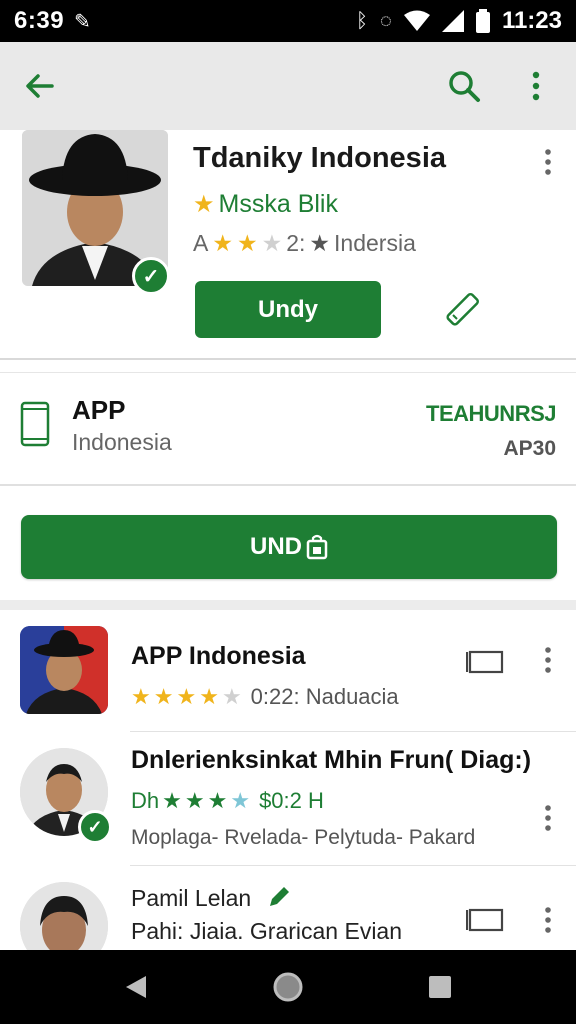 The width and height of the screenshot is (576, 1024). Describe the element at coordinates (386, 20) in the screenshot. I see `alarm-icon: ◌` at that location.